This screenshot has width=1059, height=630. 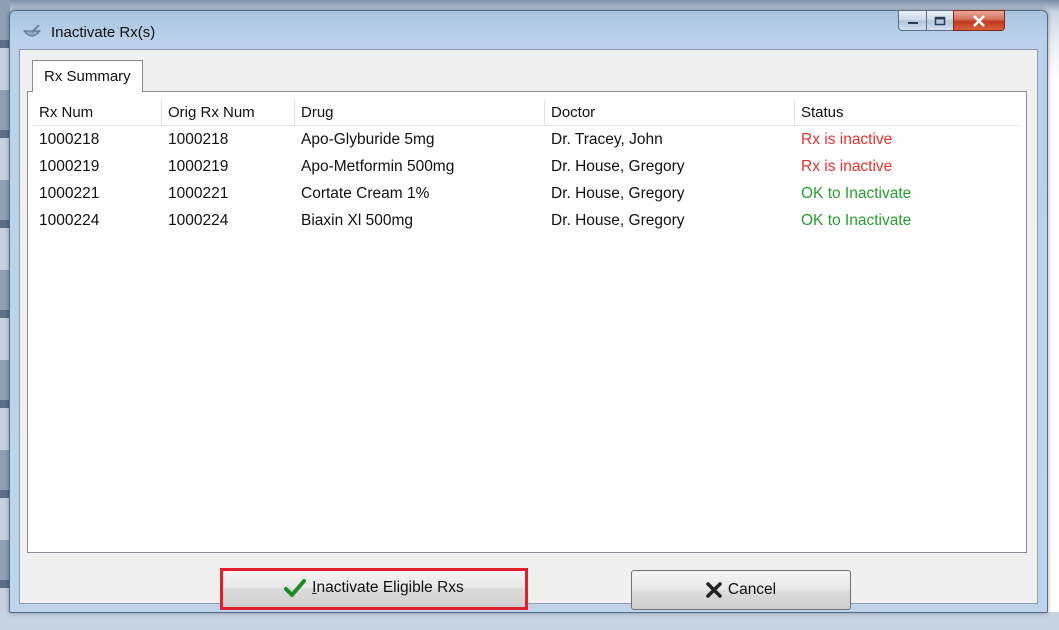 I want to click on window-controls, so click(x=967, y=21).